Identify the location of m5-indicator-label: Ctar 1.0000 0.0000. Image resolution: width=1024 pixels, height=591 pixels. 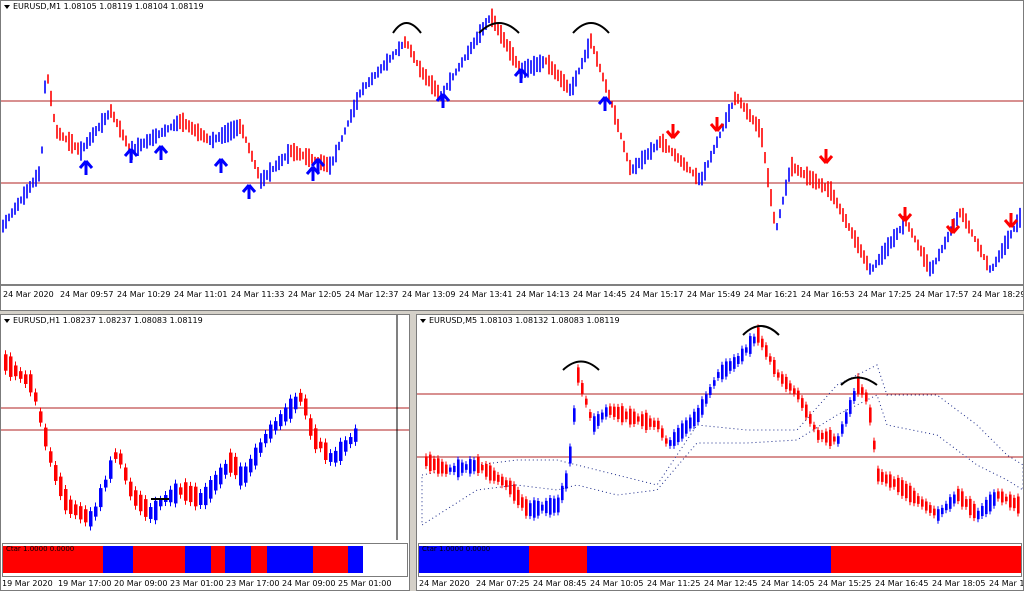
(456, 549).